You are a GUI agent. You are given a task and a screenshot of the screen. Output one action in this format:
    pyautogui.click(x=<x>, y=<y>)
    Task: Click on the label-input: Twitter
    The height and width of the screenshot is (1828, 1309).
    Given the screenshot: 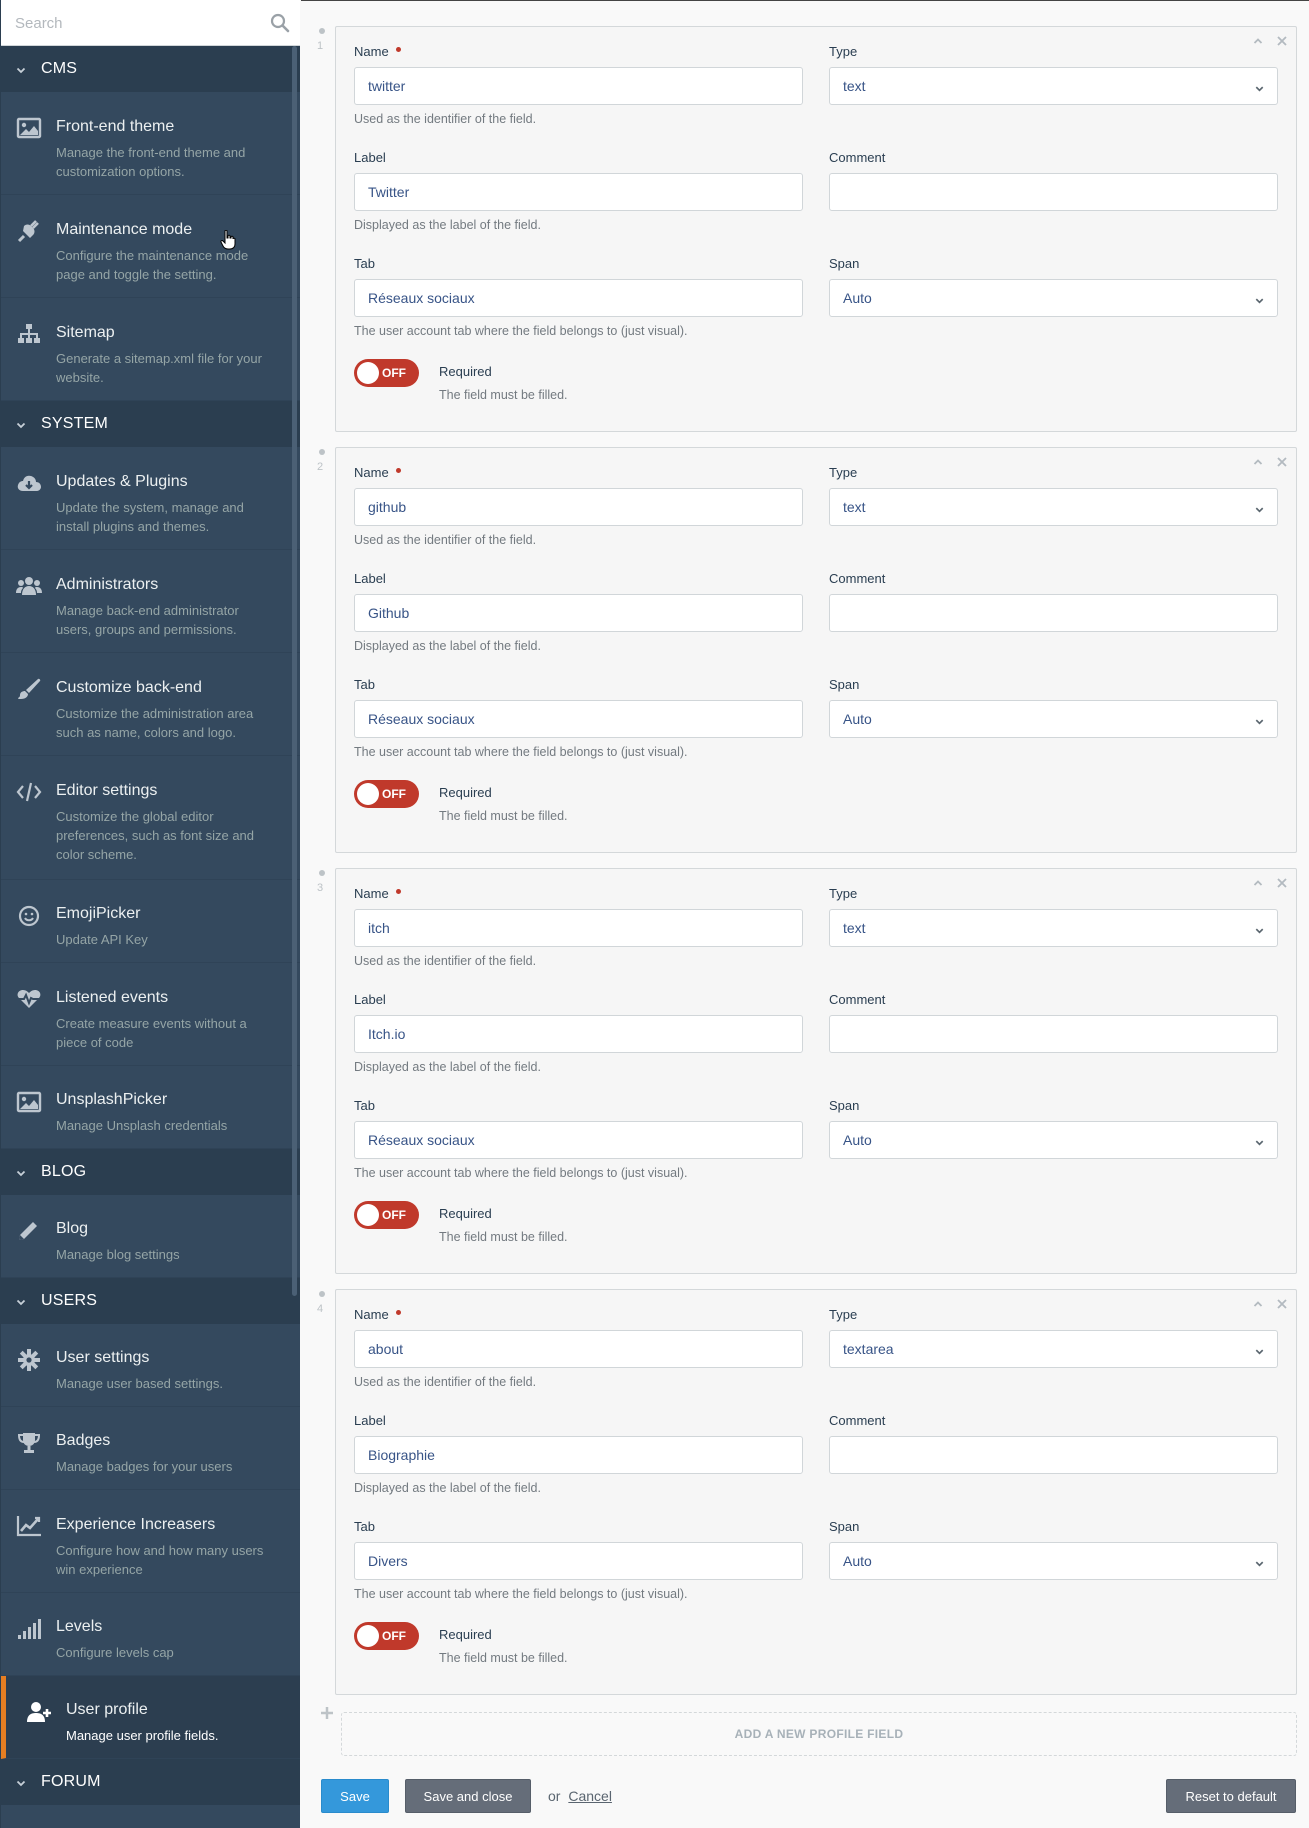 What is the action you would take?
    pyautogui.click(x=578, y=192)
    